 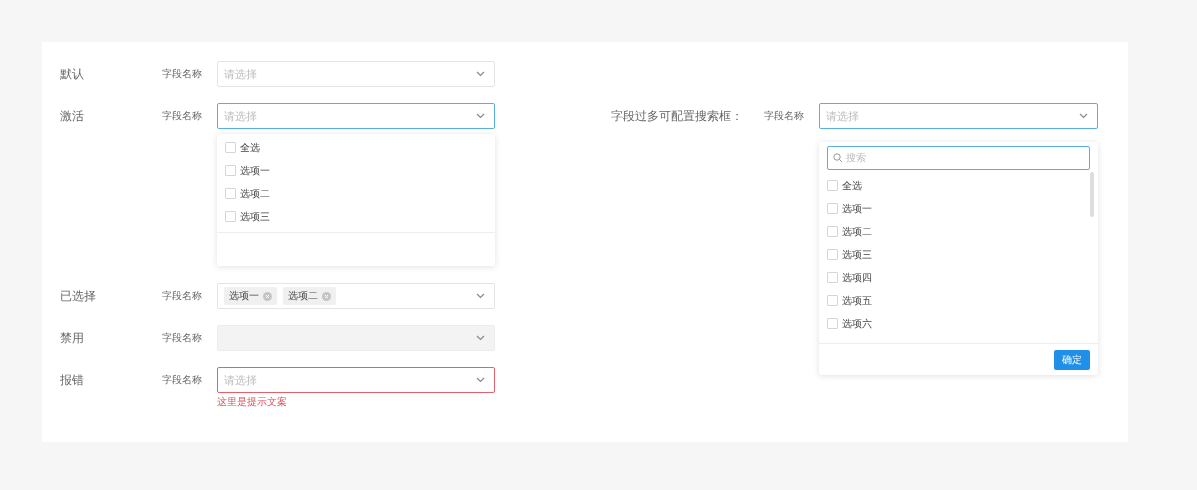 What do you see at coordinates (356, 296) in the screenshot?
I see `select-field: 选项一 选项二` at bounding box center [356, 296].